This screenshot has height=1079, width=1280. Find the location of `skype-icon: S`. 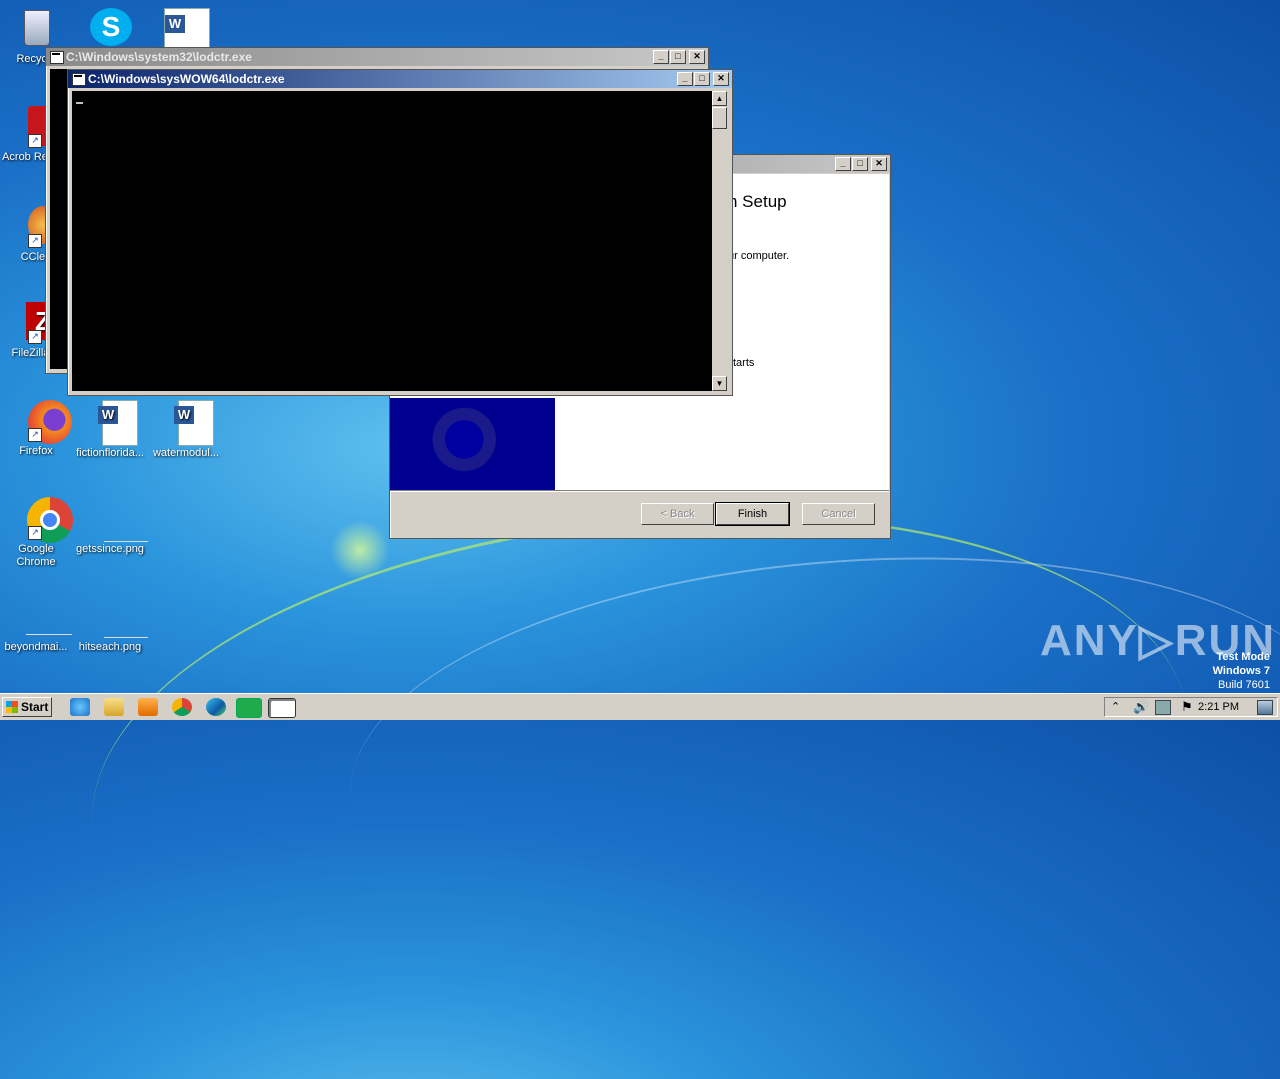

skype-icon: S is located at coordinates (111, 27).